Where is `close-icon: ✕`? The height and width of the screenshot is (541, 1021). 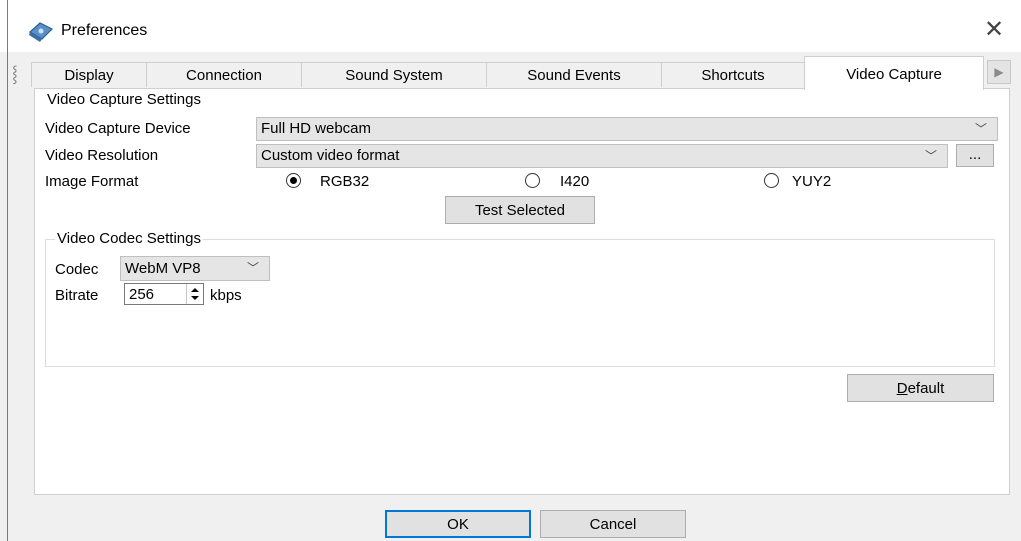
close-icon: ✕ is located at coordinates (994, 30).